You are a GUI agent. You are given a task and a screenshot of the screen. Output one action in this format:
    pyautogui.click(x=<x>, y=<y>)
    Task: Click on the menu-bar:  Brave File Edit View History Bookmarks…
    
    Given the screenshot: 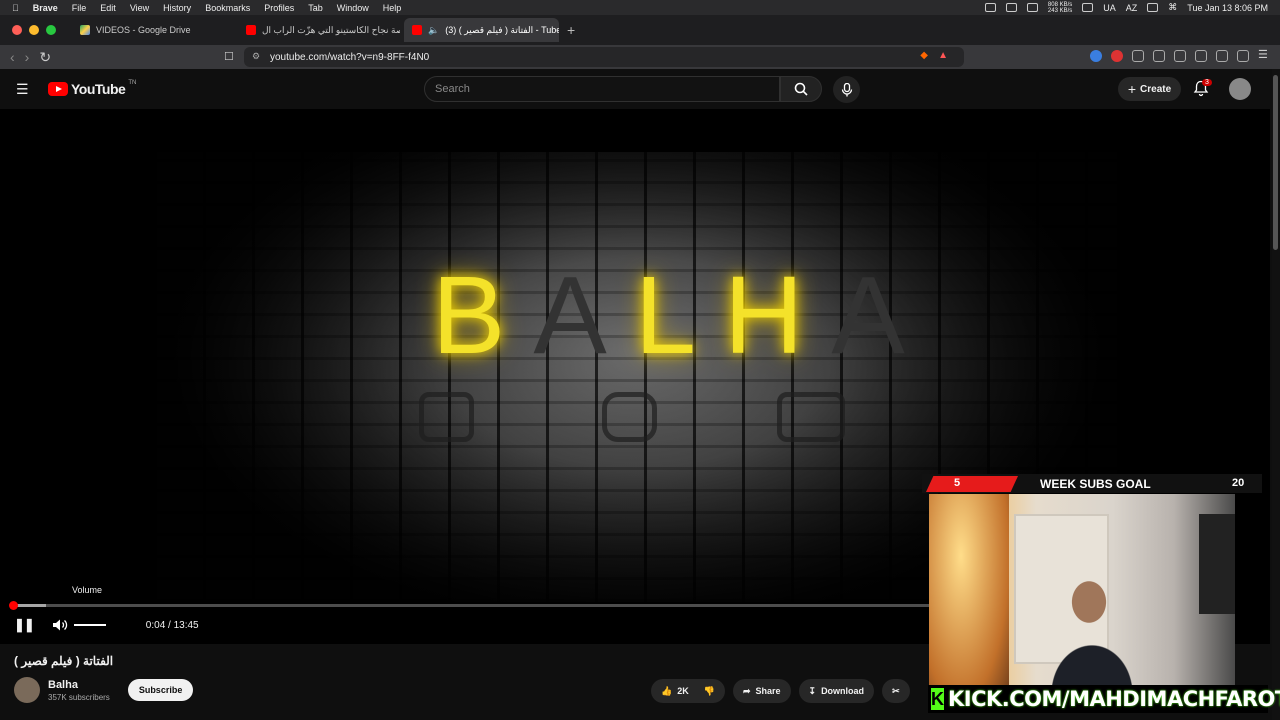 What is the action you would take?
    pyautogui.click(x=640, y=7)
    